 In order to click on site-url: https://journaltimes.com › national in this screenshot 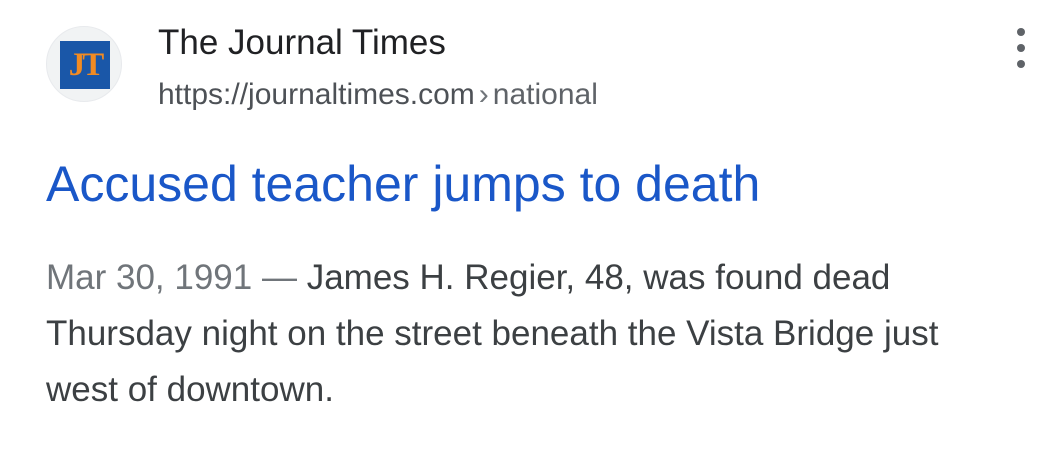, I will do `click(378, 95)`.